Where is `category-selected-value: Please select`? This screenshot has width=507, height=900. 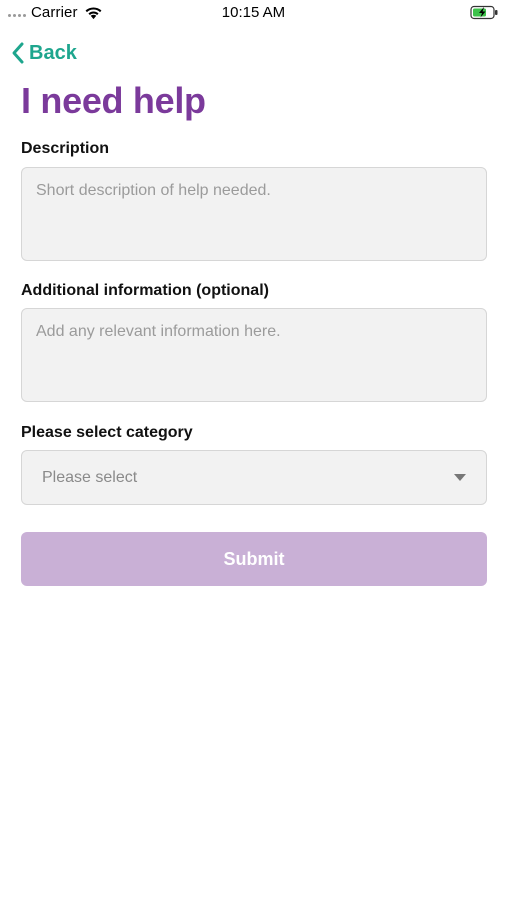
category-selected-value: Please select is located at coordinates (90, 477).